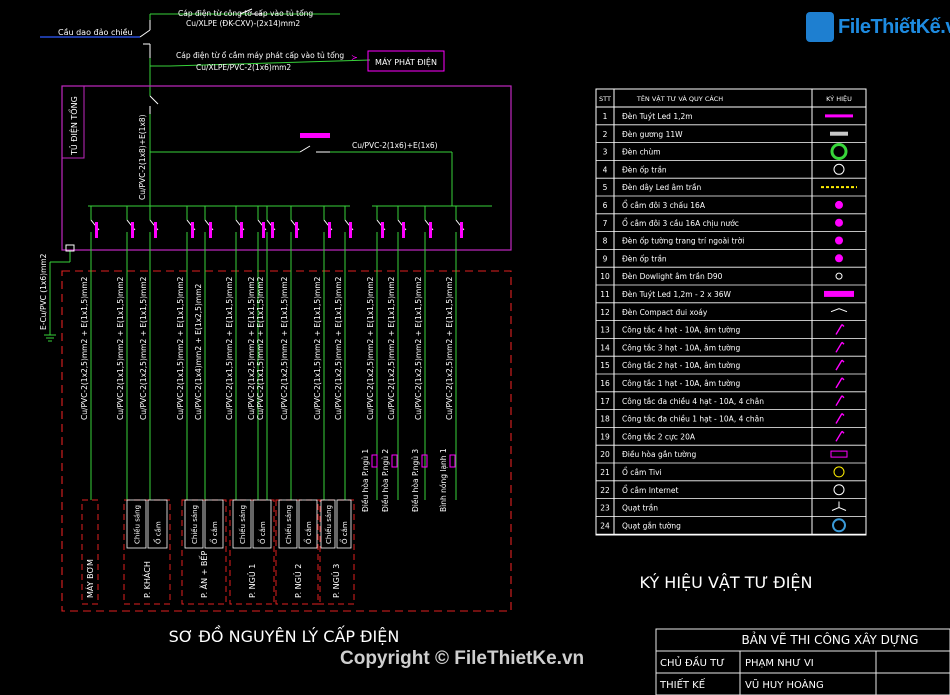 Image resolution: width=950 pixels, height=695 pixels. I want to click on room-label: MÁY BƠM, so click(89, 578).